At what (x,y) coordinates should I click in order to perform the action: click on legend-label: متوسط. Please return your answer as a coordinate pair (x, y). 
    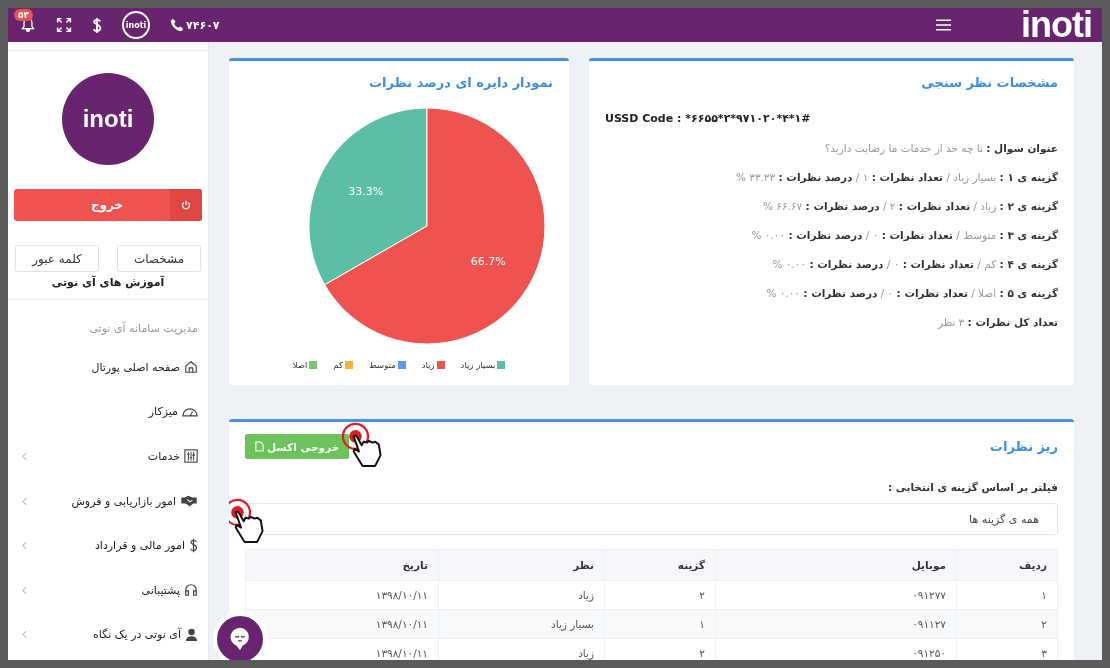
    Looking at the image, I should click on (382, 365).